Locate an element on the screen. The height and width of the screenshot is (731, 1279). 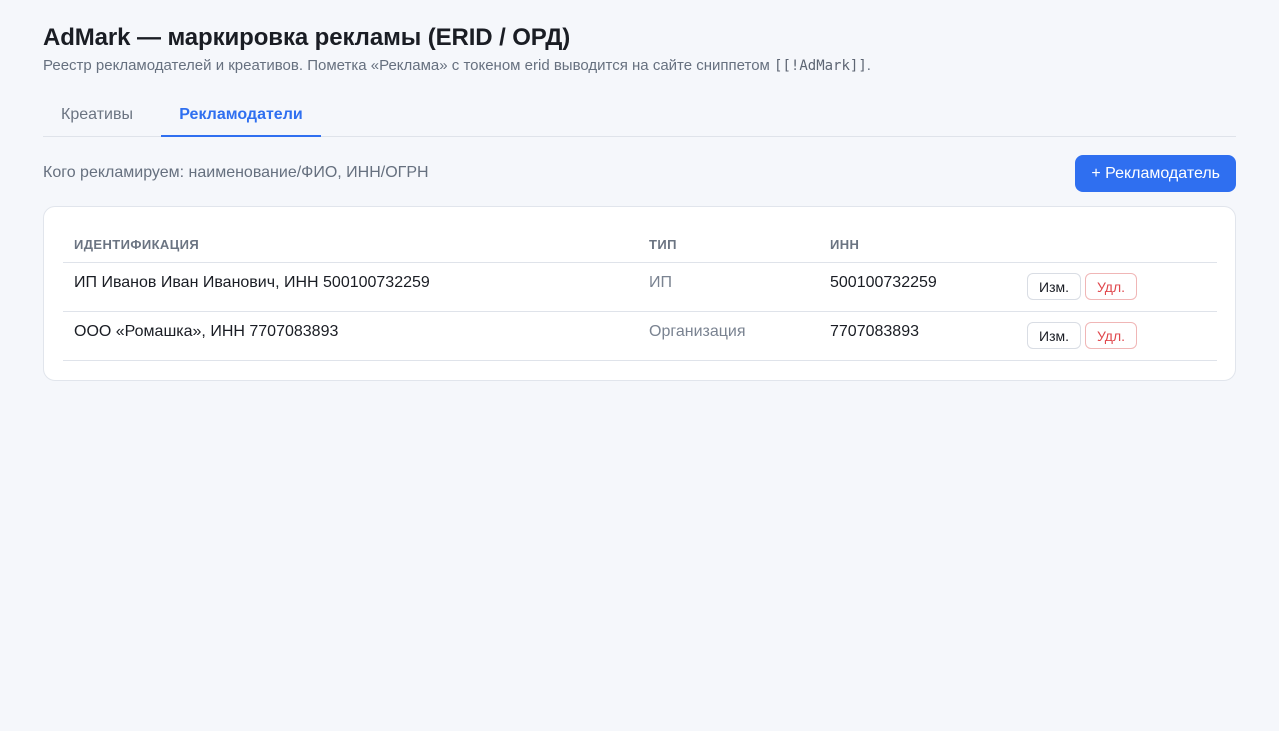
page-title: AdMark — маркировка рекламы (ERID / ОРД) is located at coordinates (307, 37).